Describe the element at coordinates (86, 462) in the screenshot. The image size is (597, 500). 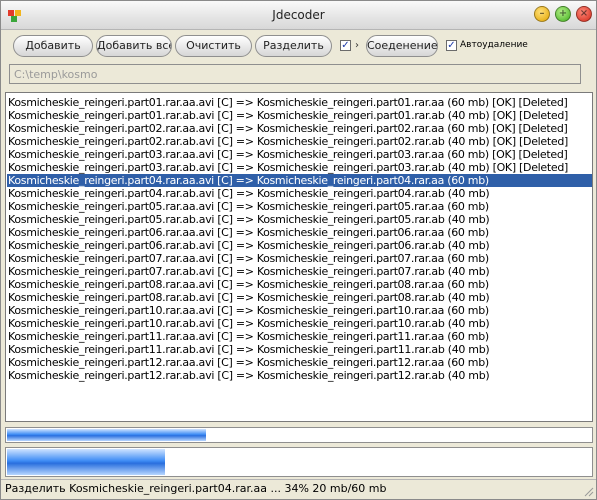
I see `current-progress-fill` at that location.